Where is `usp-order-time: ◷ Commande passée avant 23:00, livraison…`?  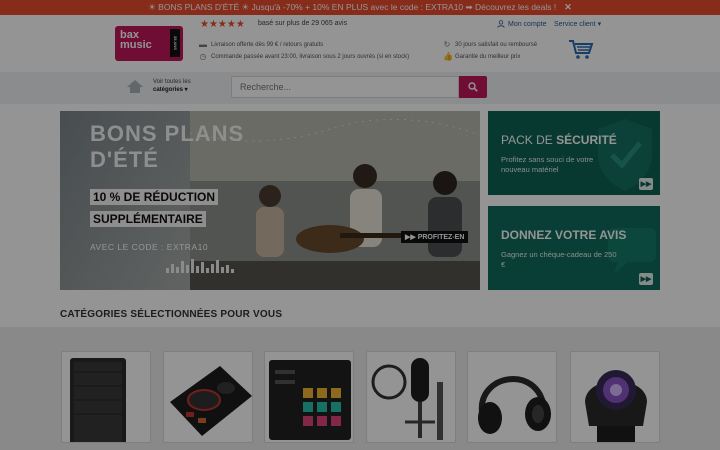
usp-order-time: ◷ Commande passée avant 23:00, livraison… is located at coordinates (304, 56).